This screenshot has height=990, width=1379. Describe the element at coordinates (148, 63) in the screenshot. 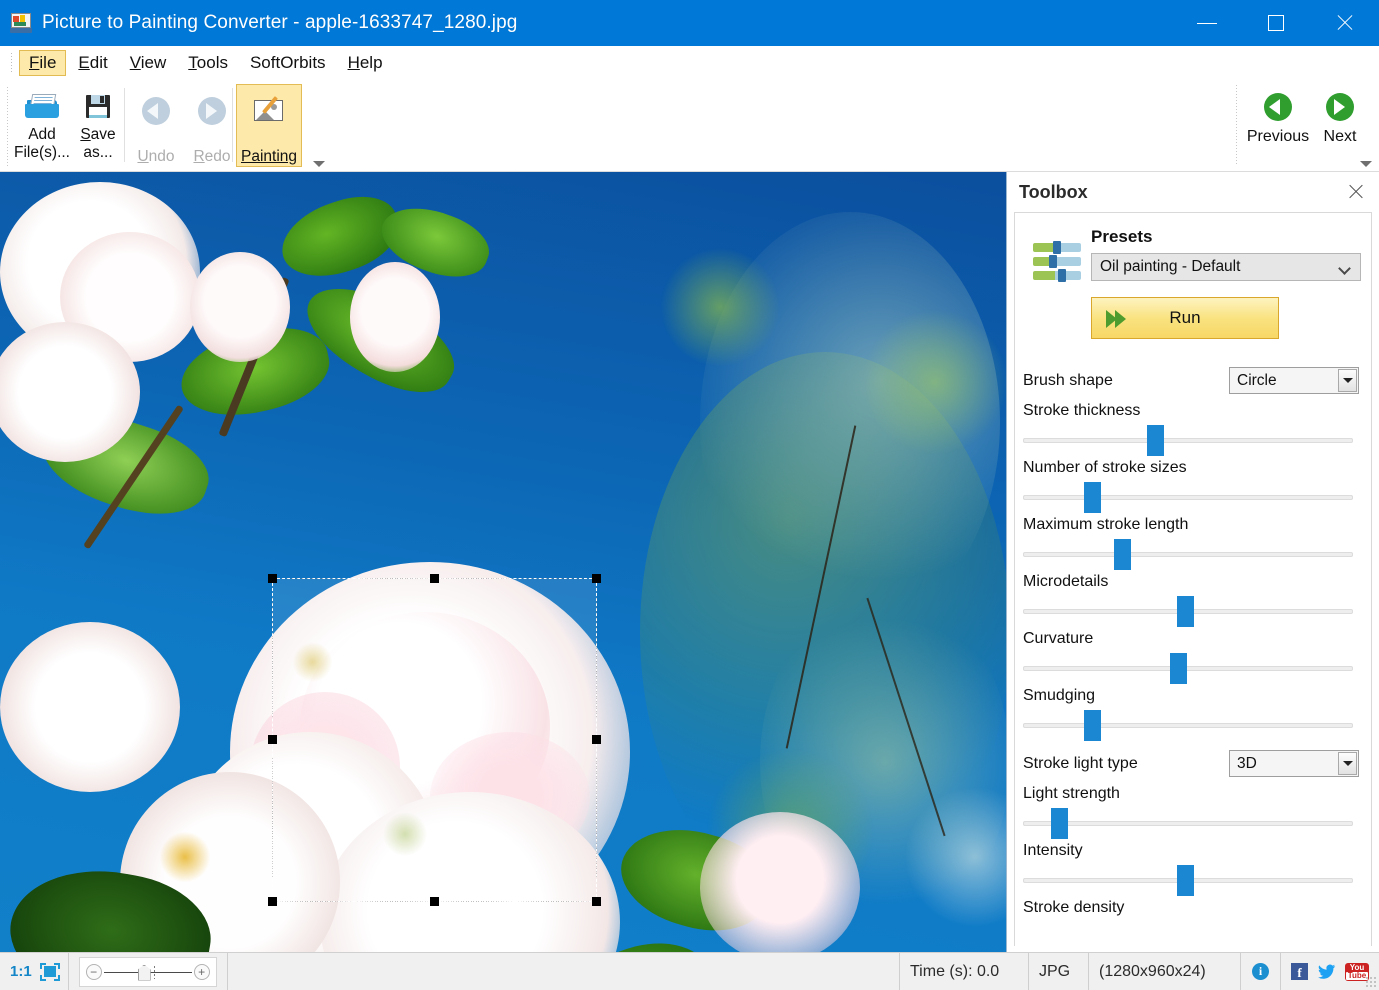

I see `menu-item-view: View` at that location.